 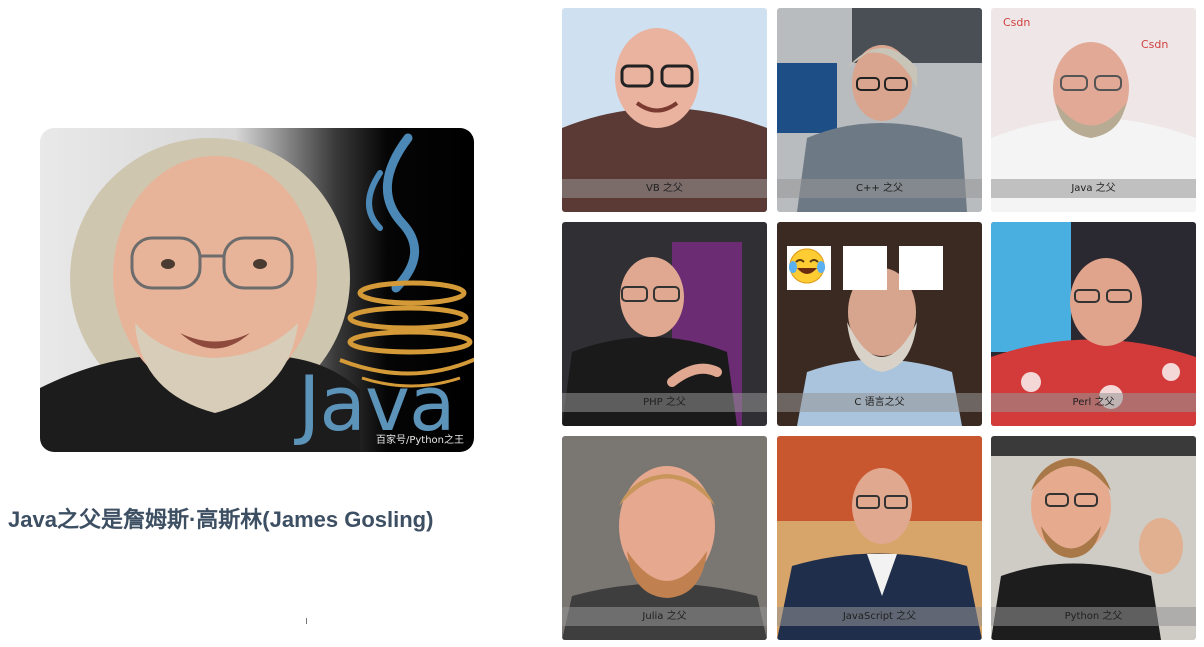 I want to click on stray-mark, so click(x=306, y=621).